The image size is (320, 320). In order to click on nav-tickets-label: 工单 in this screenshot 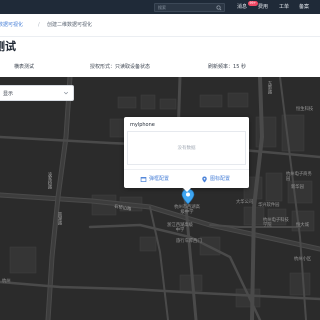, I will do `click(284, 7)`.